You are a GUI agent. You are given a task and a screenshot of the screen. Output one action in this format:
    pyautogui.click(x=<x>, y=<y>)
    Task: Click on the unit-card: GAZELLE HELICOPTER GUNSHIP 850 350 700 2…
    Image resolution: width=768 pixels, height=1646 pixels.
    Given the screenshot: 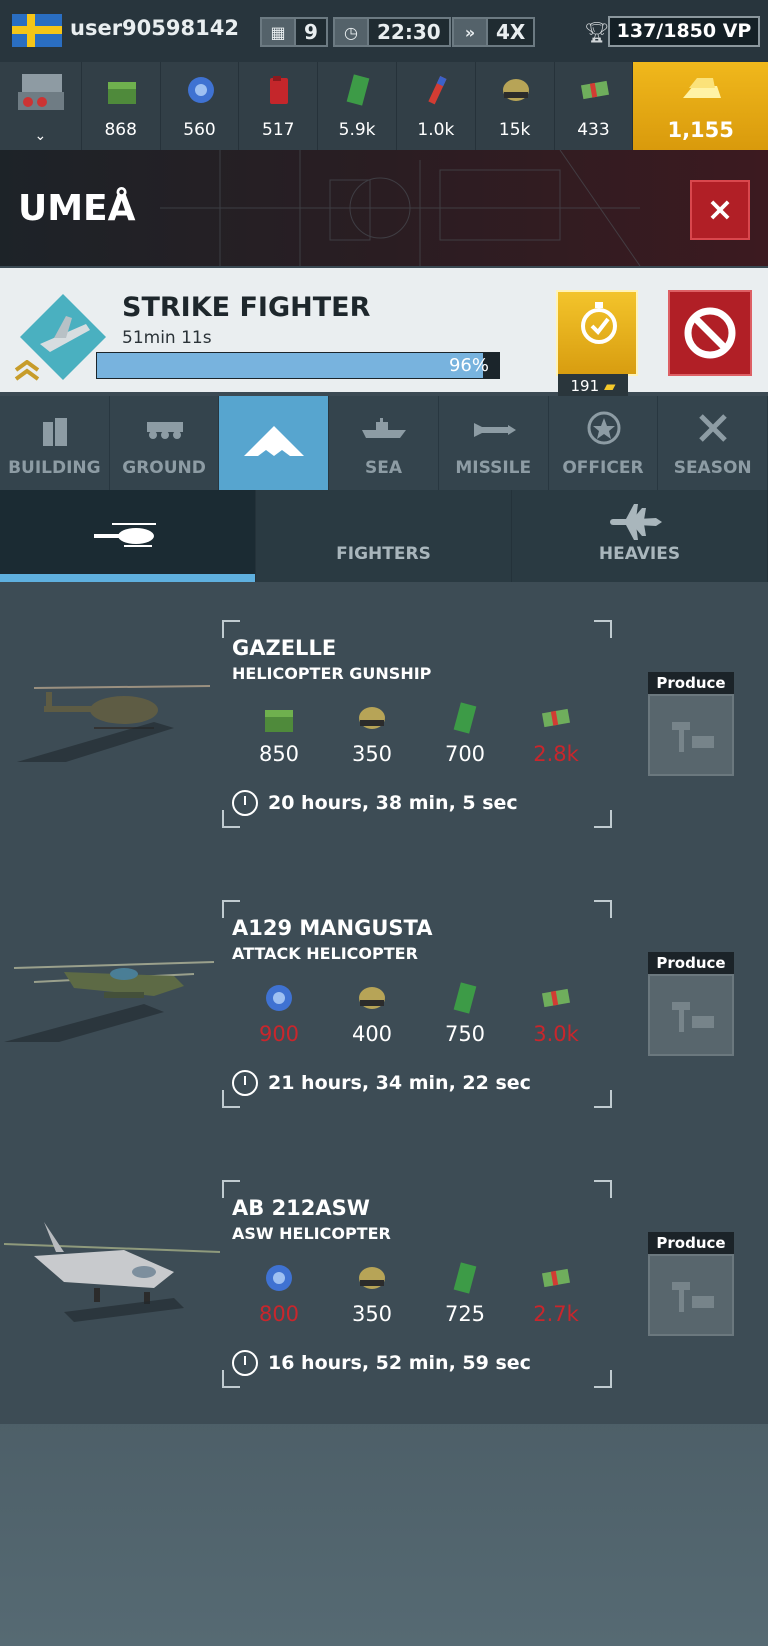 What is the action you would take?
    pyautogui.click(x=417, y=724)
    